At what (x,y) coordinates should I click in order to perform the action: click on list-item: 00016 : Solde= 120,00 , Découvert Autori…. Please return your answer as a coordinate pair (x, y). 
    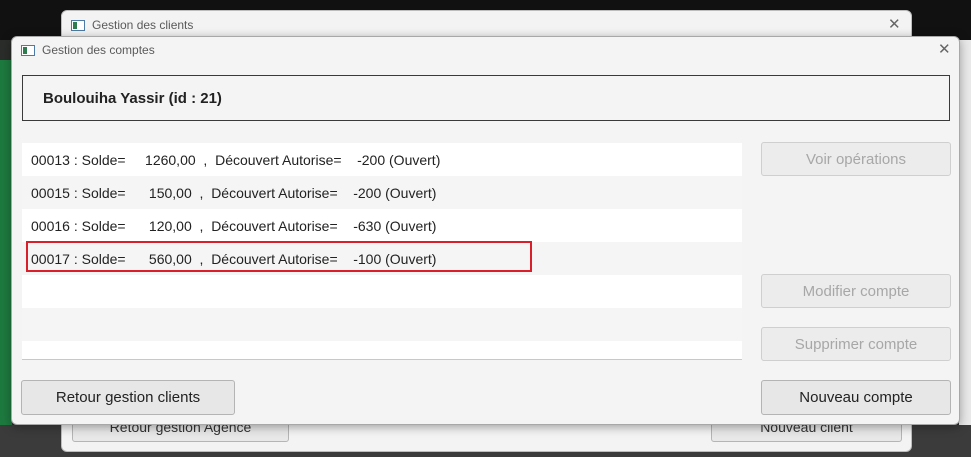
    Looking at the image, I should click on (382, 225).